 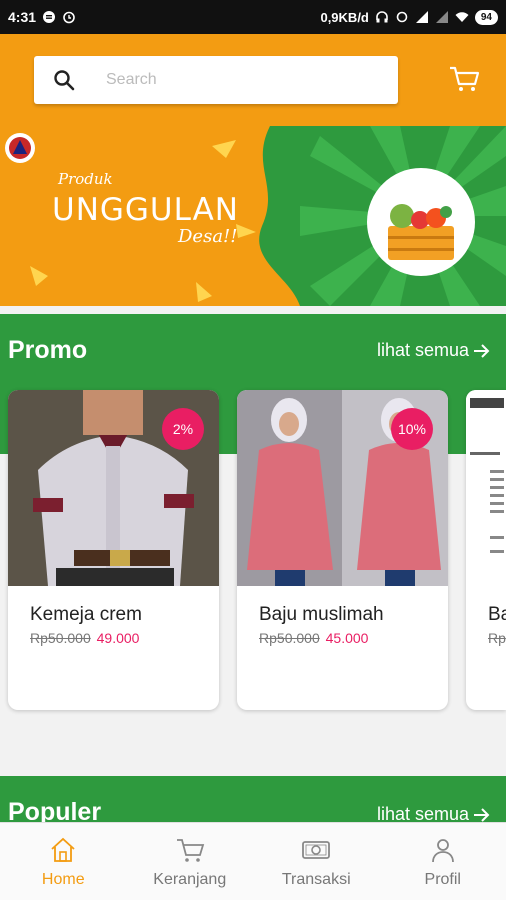 I want to click on search-box, so click(x=216, y=80).